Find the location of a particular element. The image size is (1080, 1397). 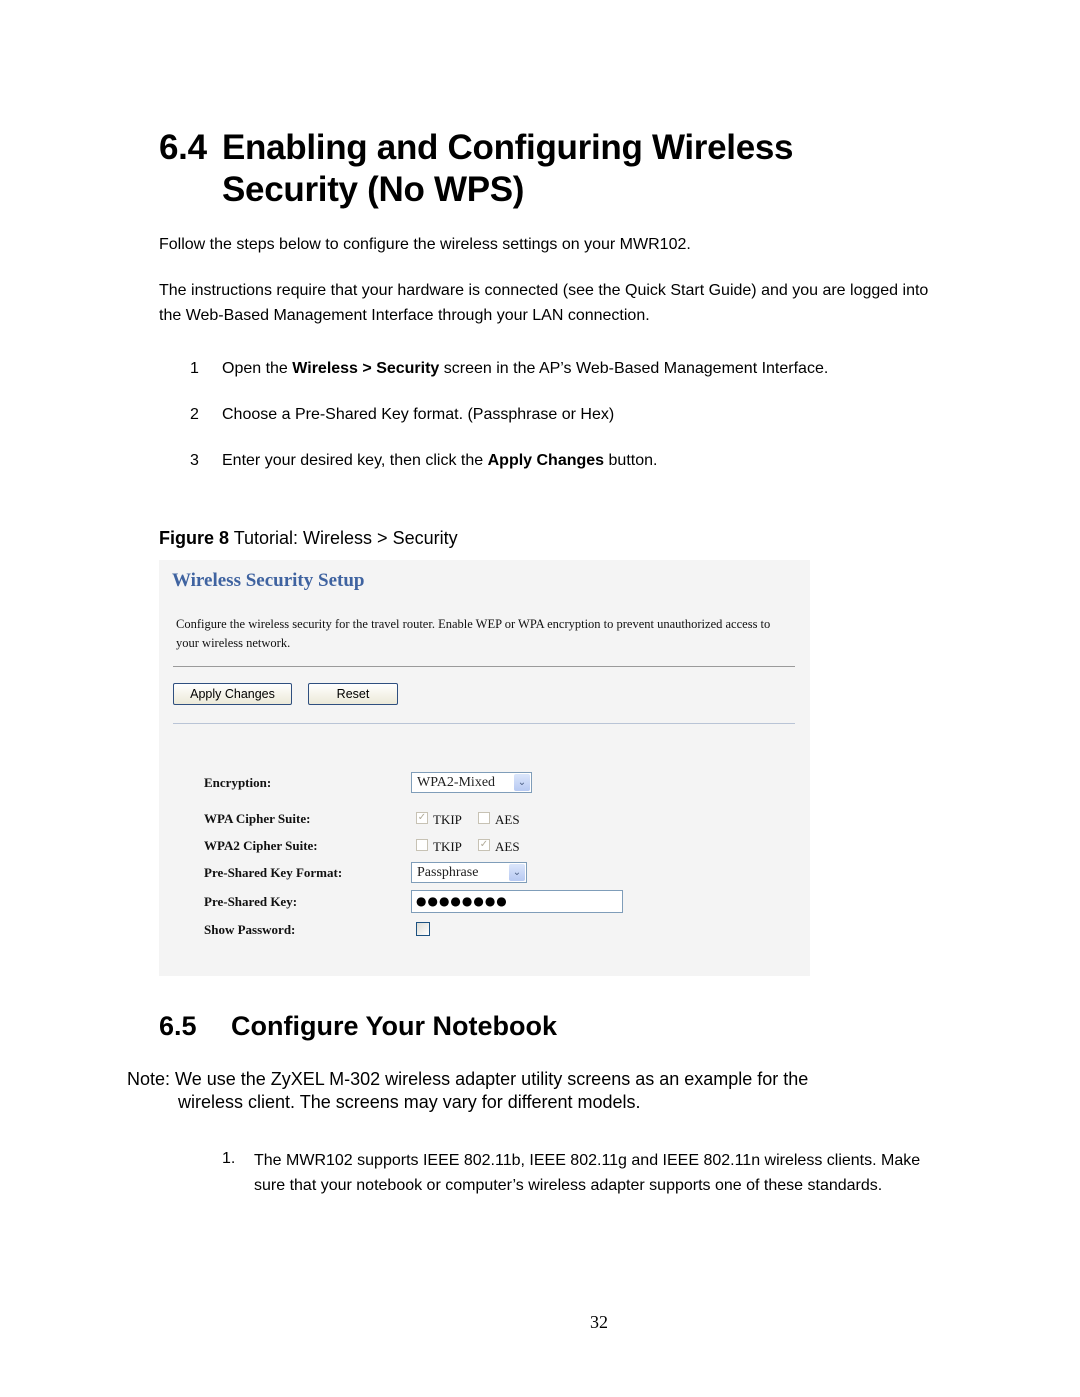

encryption-select: WPA2-Mixed ⌄ is located at coordinates (471, 782).